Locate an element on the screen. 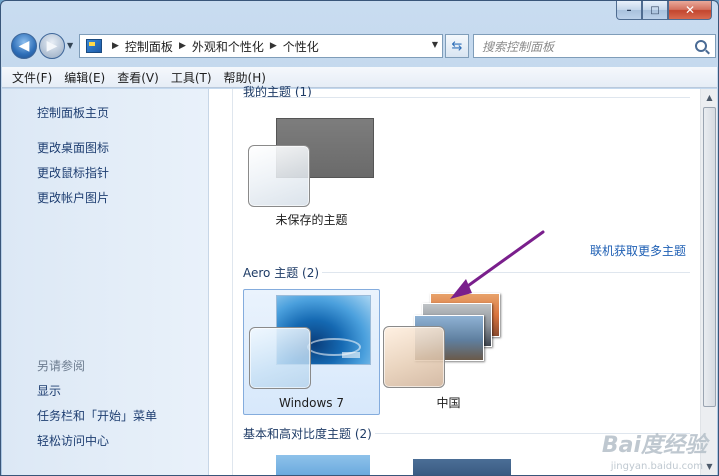  my-themes-rule is located at coordinates (466, 97).